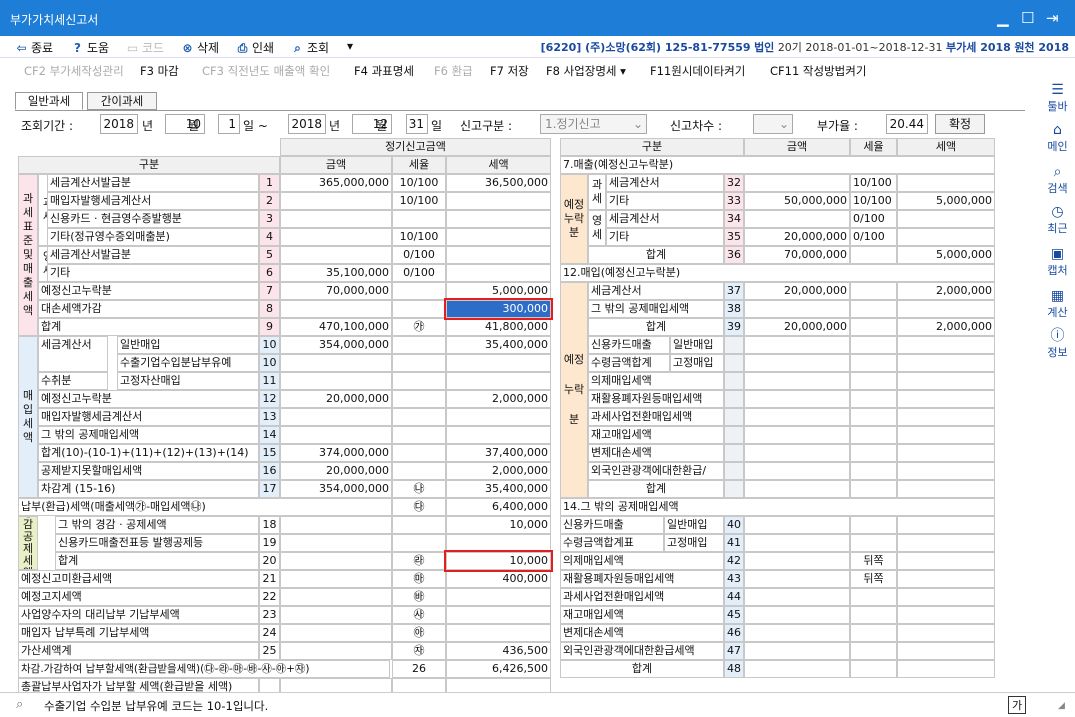 The width and height of the screenshot is (1075, 717). What do you see at coordinates (1057, 344) in the screenshot?
I see `info-link: ⓘ 정보` at bounding box center [1057, 344].